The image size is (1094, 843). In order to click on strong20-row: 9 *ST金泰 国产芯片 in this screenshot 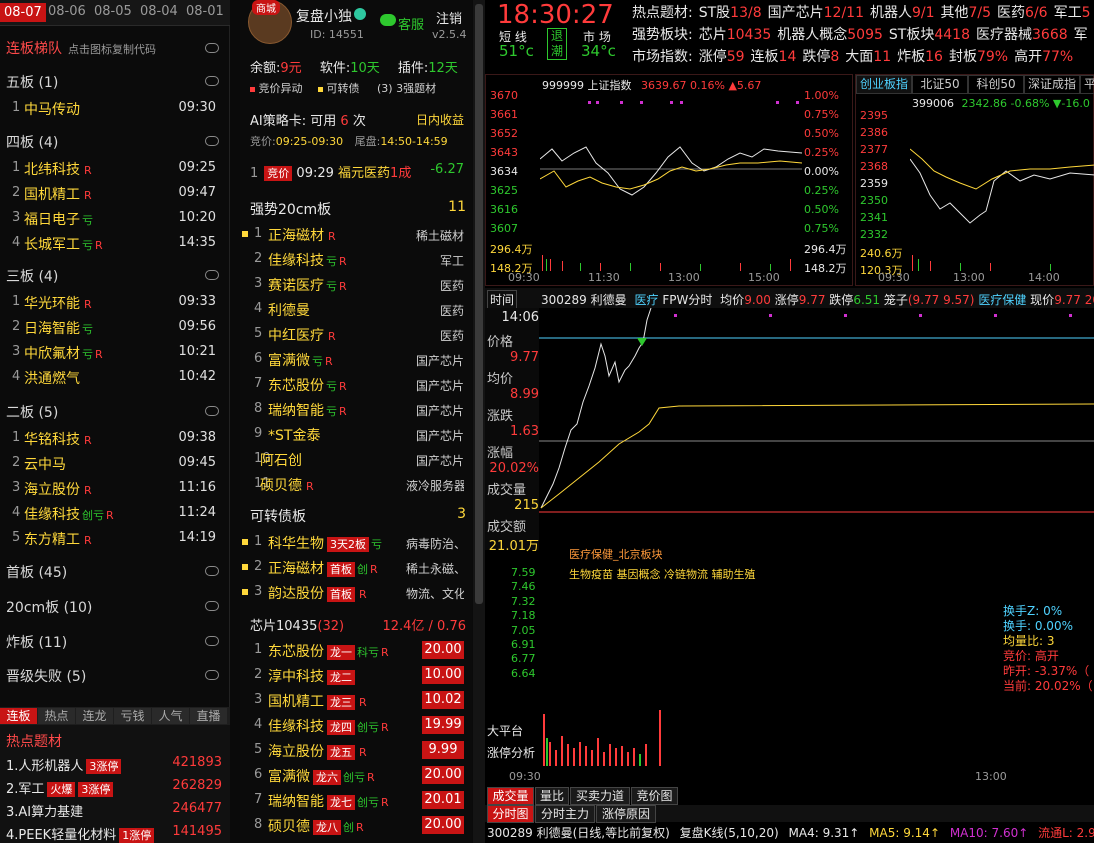, I will do `click(355, 434)`.